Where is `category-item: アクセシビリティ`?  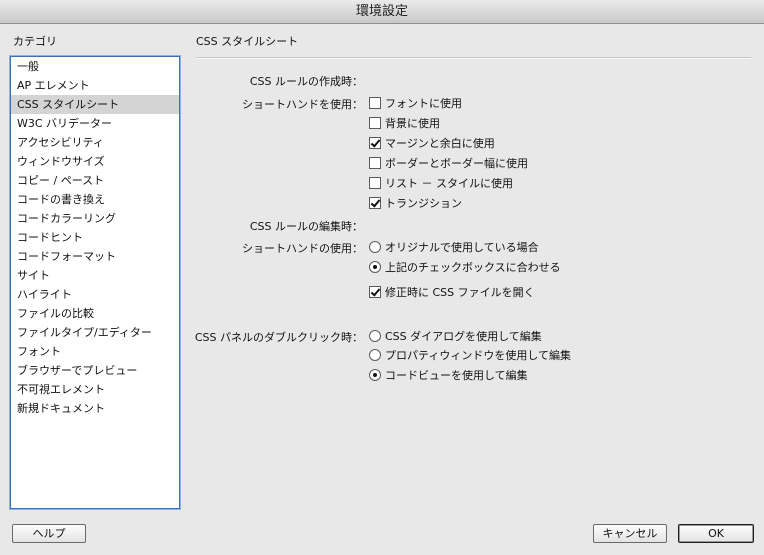
category-item: アクセシビリティ is located at coordinates (95, 142).